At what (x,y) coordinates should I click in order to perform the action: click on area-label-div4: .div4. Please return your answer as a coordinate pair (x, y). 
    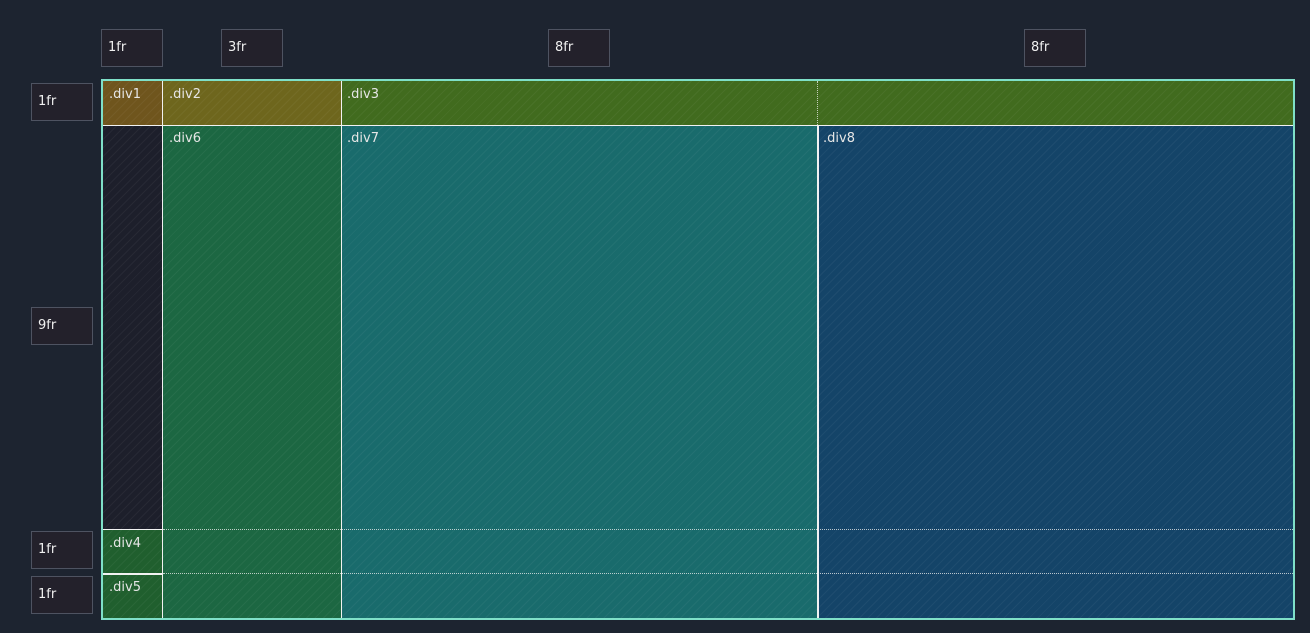
    Looking at the image, I should click on (125, 543).